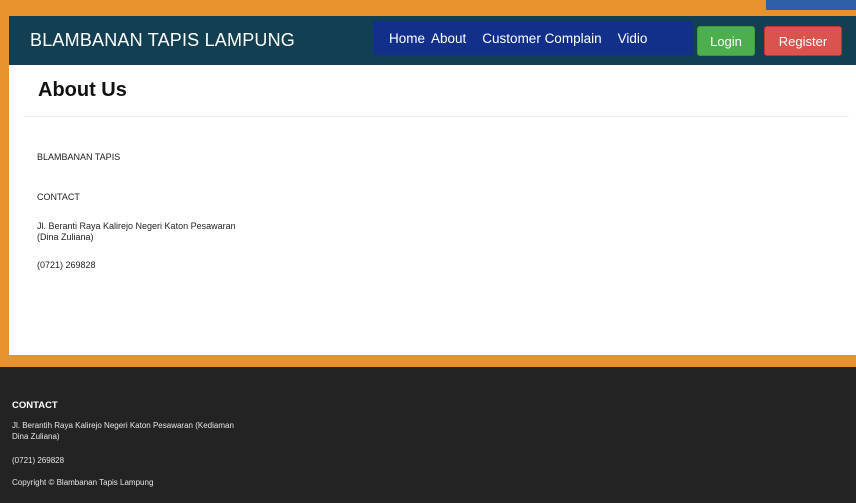  Describe the element at coordinates (436, 116) in the screenshot. I see `title-divider` at that location.